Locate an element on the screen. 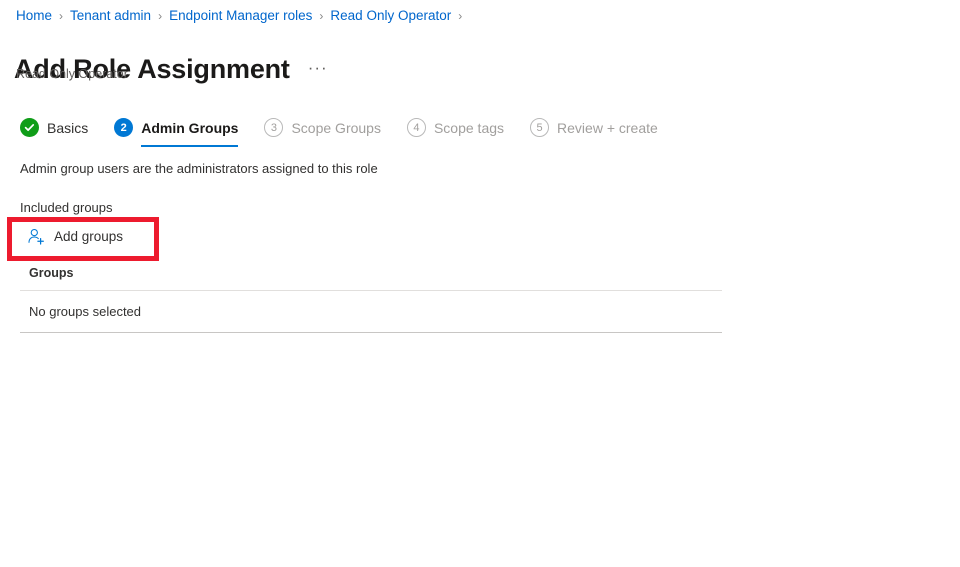 Image resolution: width=960 pixels, height=567 pixels. person-add-icon is located at coordinates (36, 237).